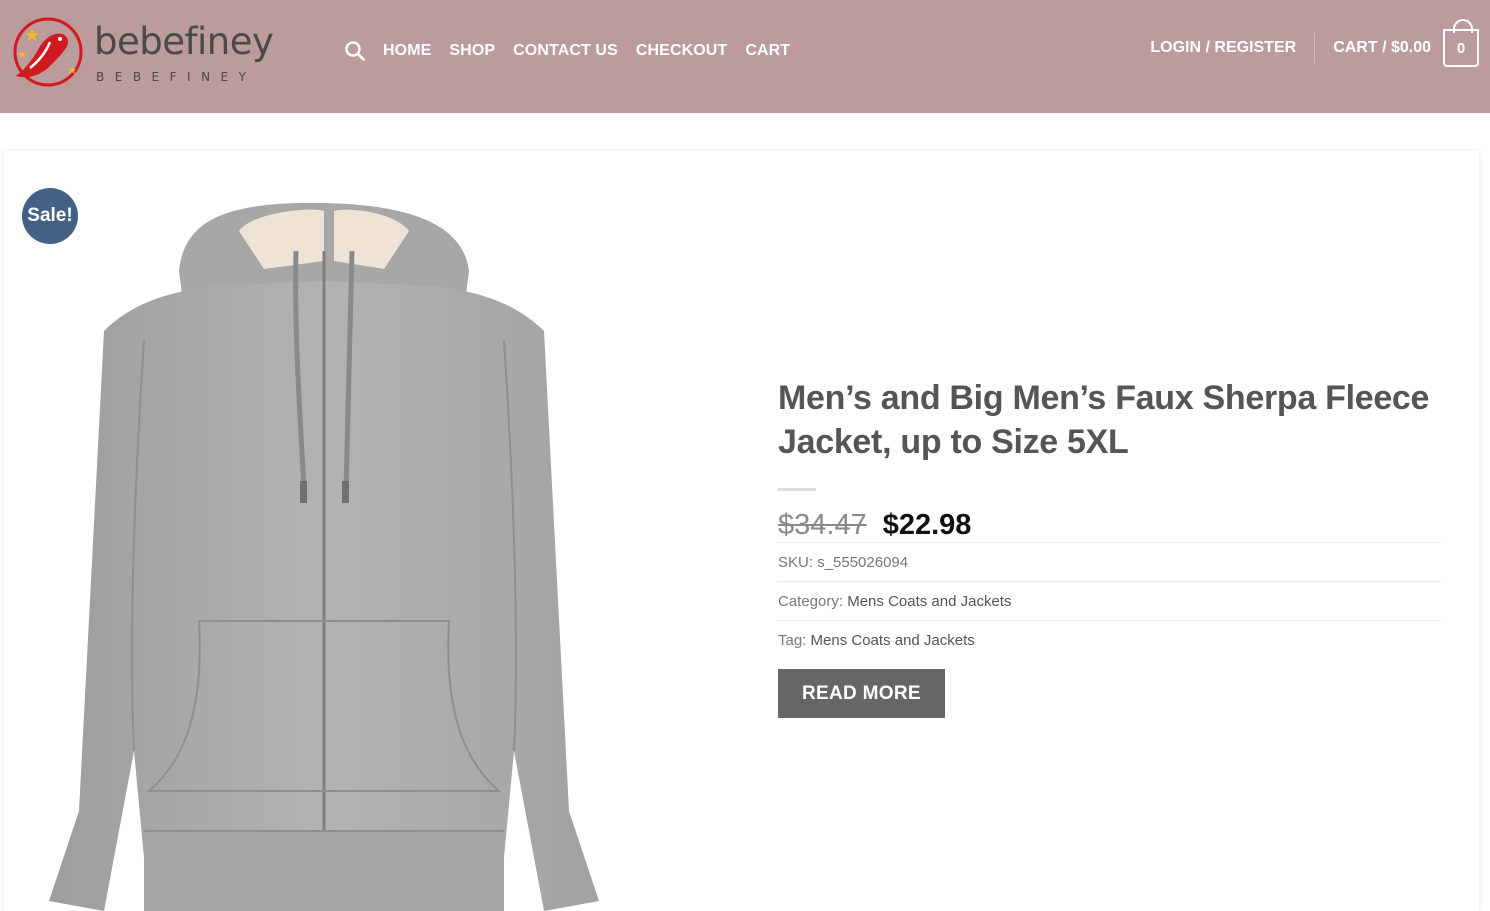 The height and width of the screenshot is (911, 1490). I want to click on cart-total-link: CART / $0.00, so click(1382, 48).